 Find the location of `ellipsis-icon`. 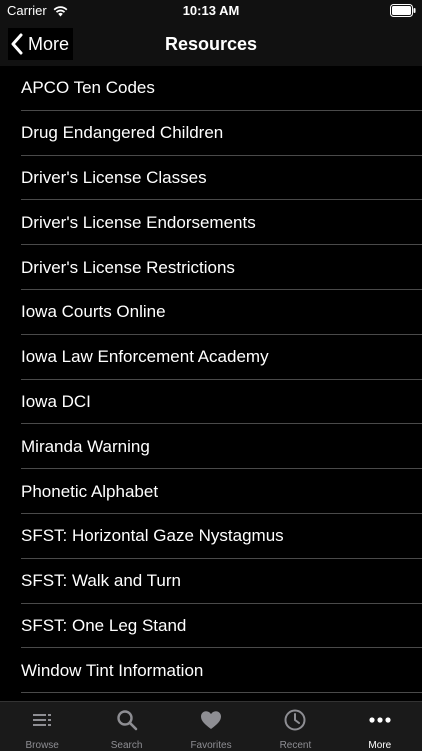

ellipsis-icon is located at coordinates (380, 720).